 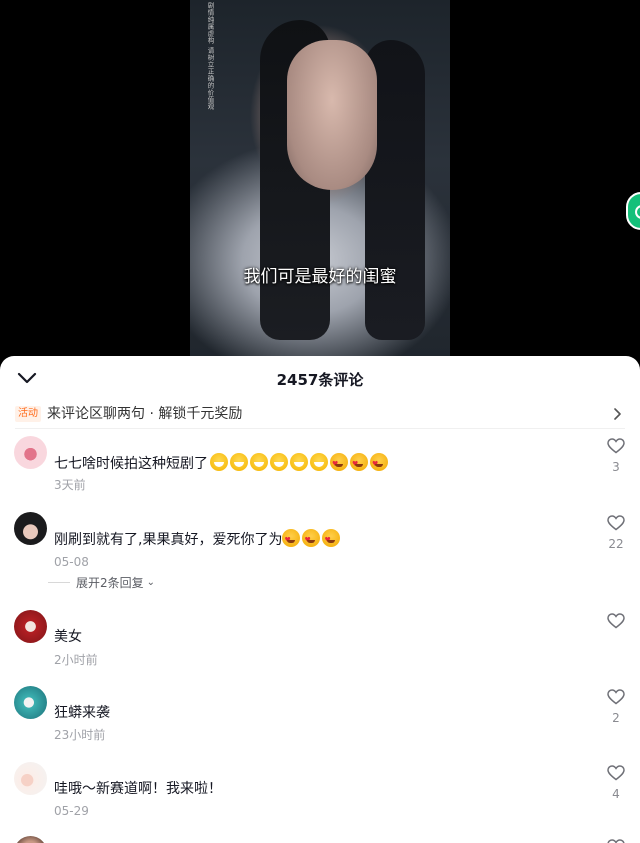 I want to click on like-button: 4, so click(x=616, y=783).